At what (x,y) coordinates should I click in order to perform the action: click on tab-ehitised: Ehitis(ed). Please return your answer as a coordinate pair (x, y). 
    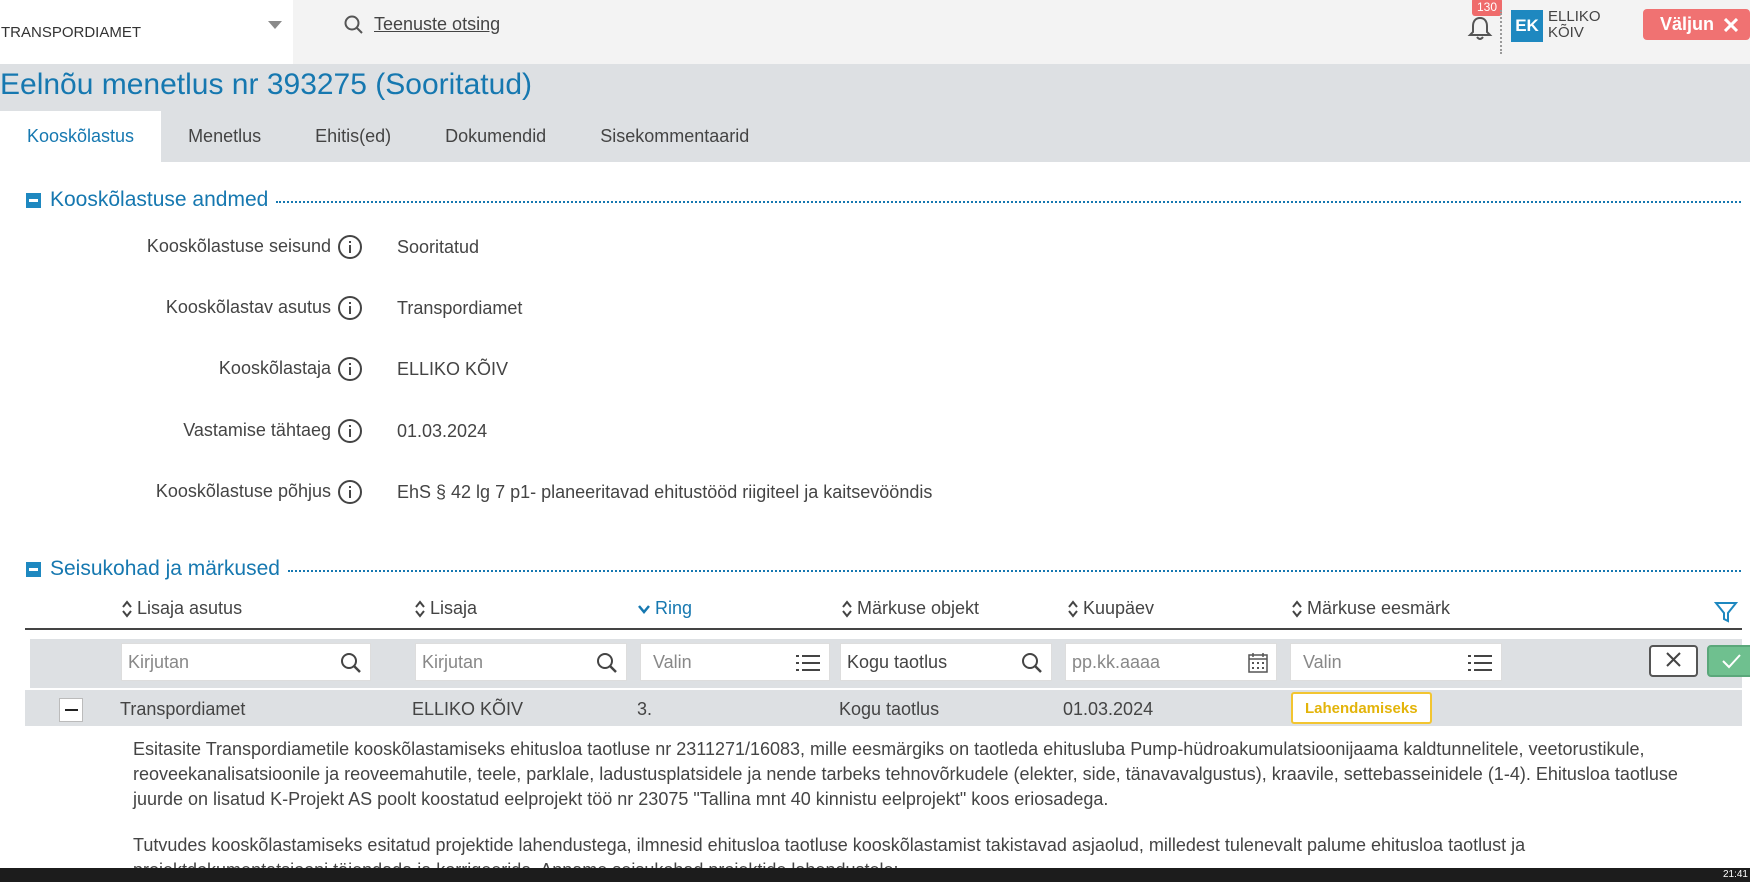
    Looking at the image, I should click on (353, 136).